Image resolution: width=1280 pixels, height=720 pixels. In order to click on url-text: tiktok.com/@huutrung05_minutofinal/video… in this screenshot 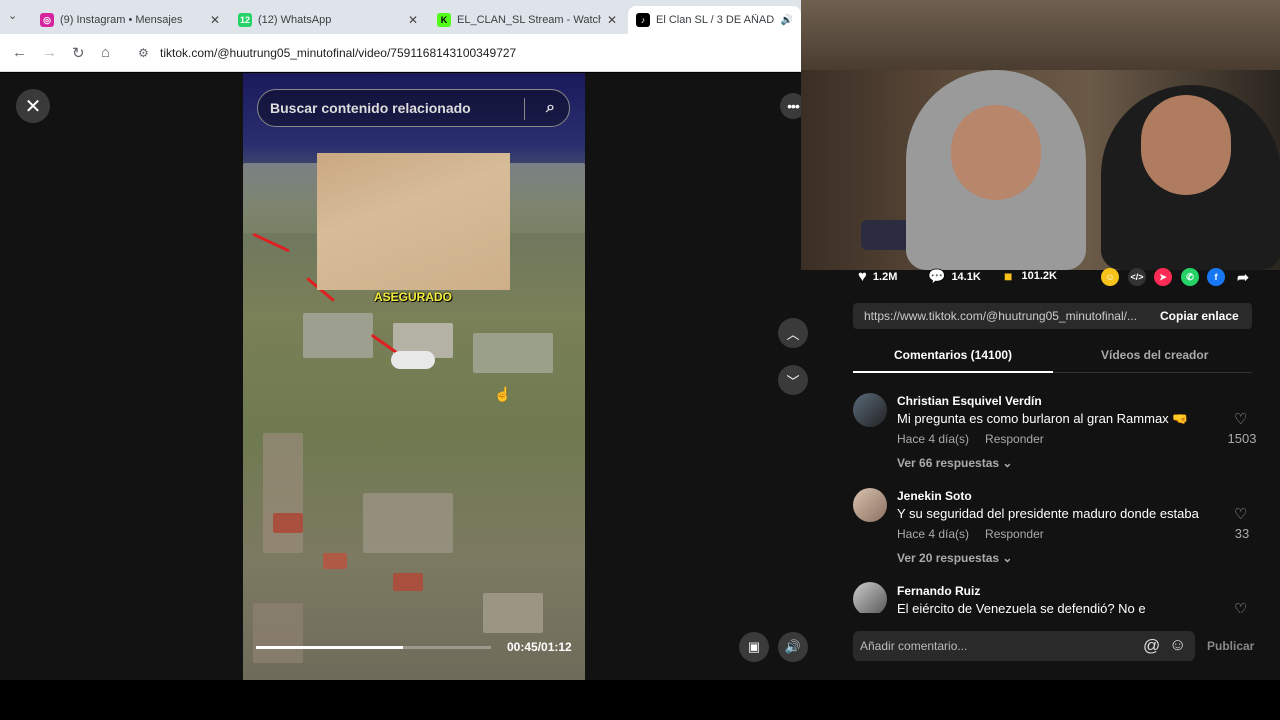, I will do `click(338, 53)`.